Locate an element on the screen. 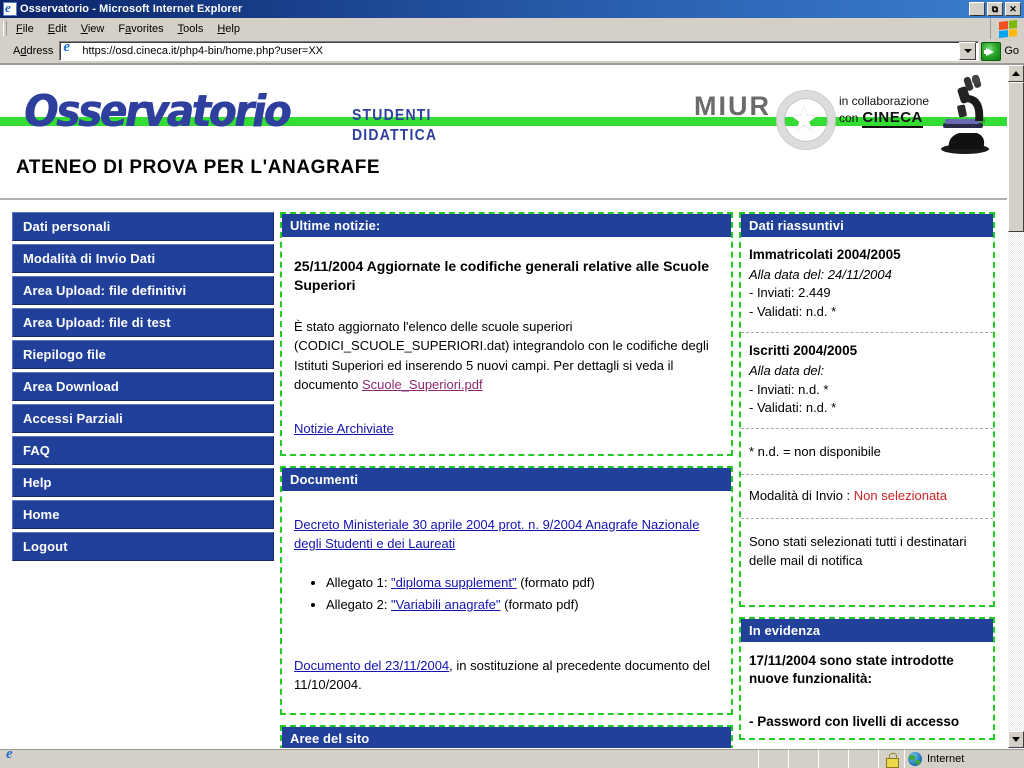 The height and width of the screenshot is (768, 1024). notizie-archiviate-link: Notizie Archiviate is located at coordinates (344, 428).